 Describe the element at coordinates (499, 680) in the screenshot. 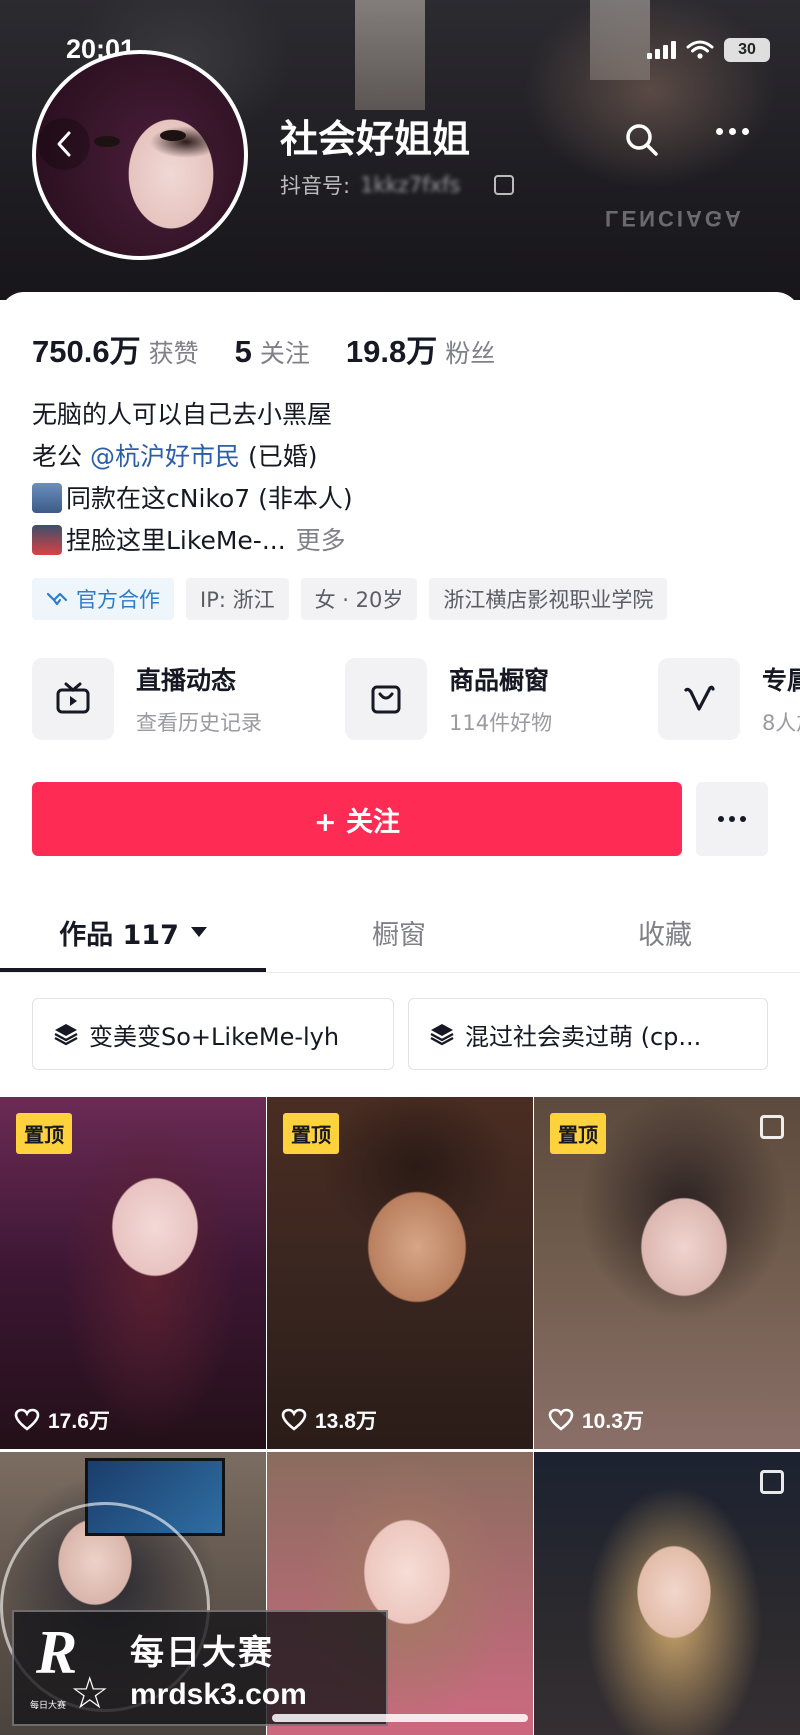

I see `feature-title: 商品橱窗` at that location.